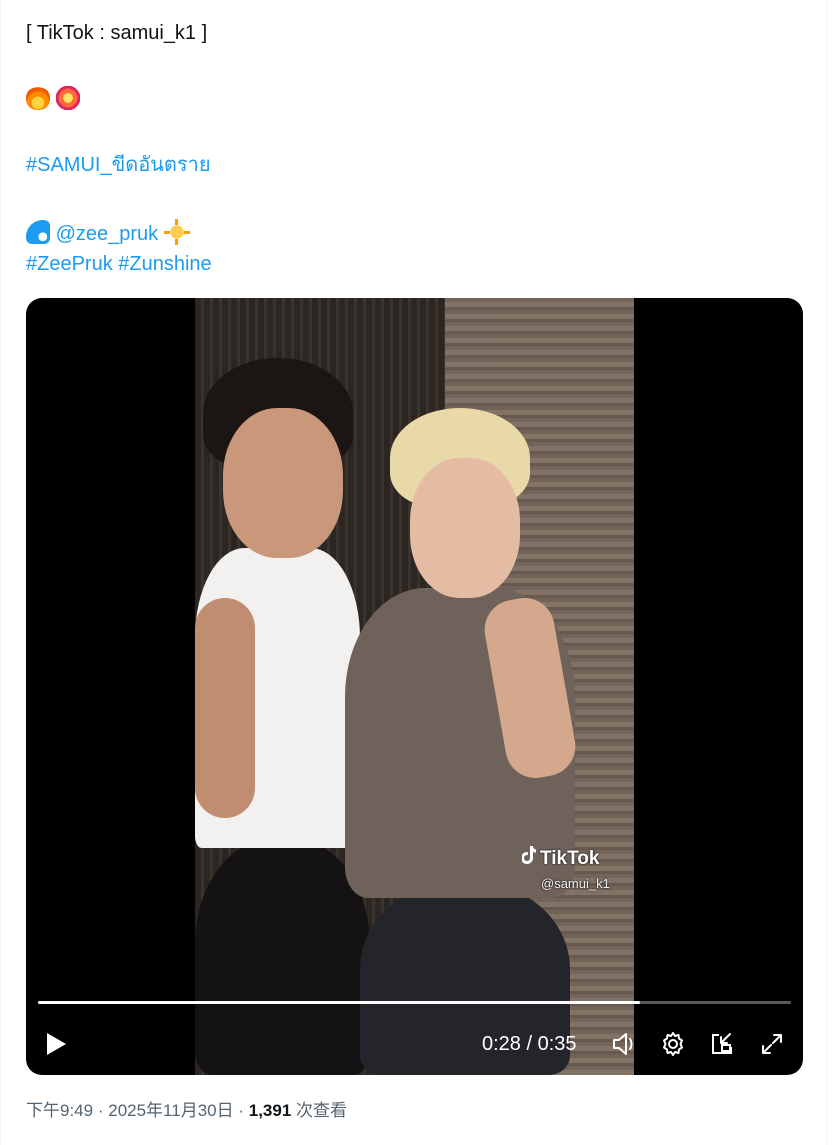  I want to click on fullscreen-icon, so click(772, 1044).